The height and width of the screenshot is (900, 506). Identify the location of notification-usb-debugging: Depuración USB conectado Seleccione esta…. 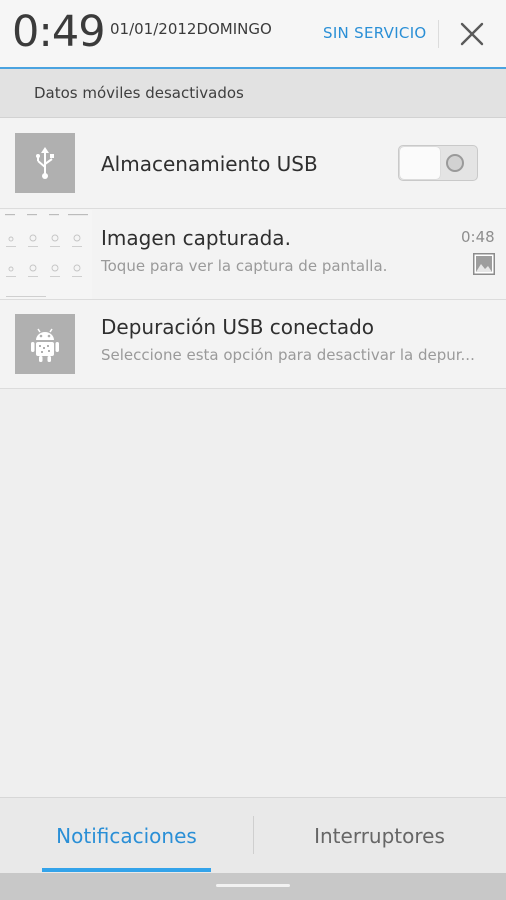
(253, 344).